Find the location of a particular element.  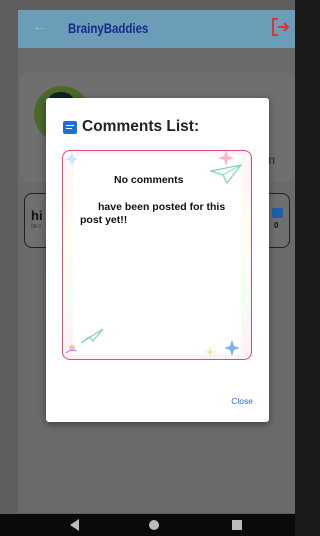

nav-home-icon is located at coordinates (154, 525).